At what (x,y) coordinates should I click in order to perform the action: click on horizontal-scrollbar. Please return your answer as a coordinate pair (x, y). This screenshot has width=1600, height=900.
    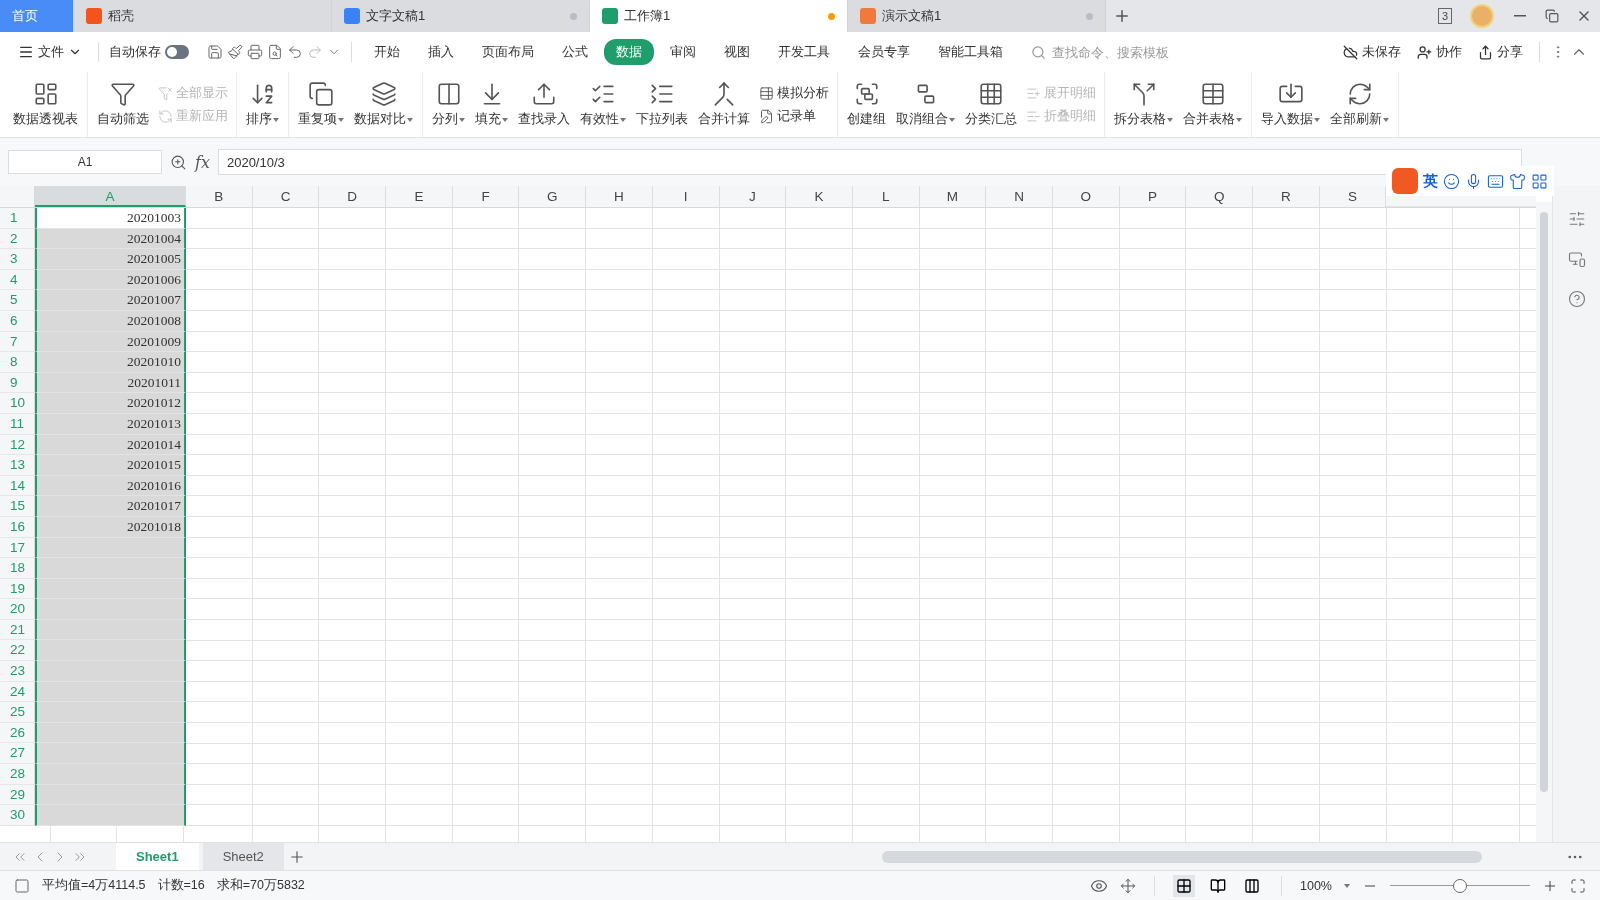
    Looking at the image, I should click on (1182, 856).